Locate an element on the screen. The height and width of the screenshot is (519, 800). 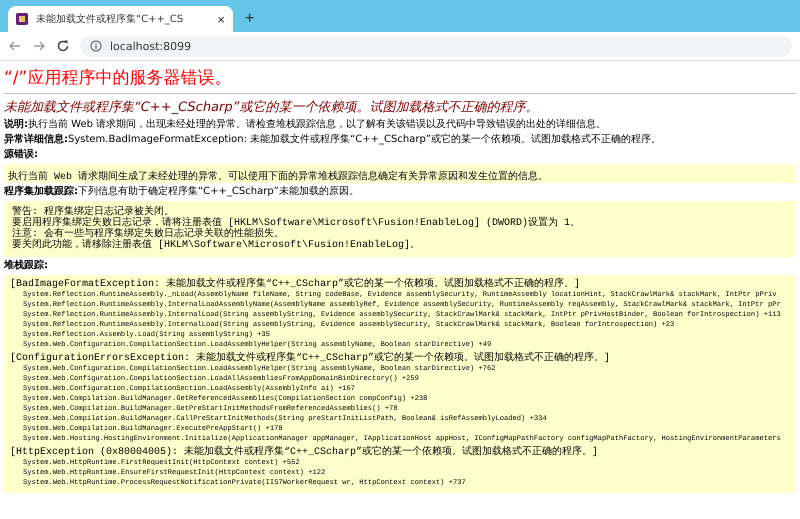
exception-header: [BadImageFormatException: 未能加载文件或程序集“C++_CScharp”或它的某一个依赖项。试图加载格式不正确的程序。] is located at coordinates (296, 284).